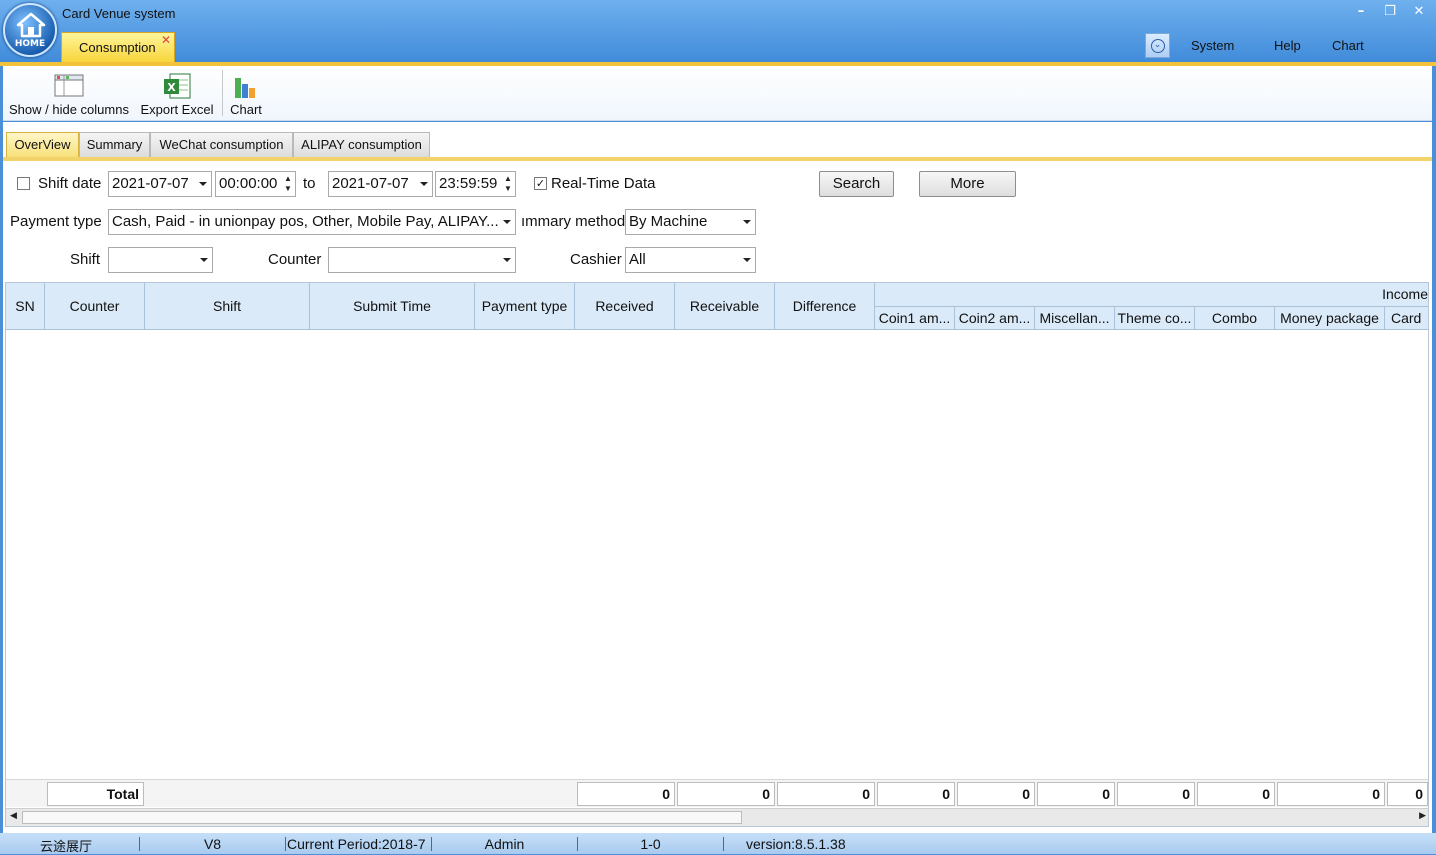 The image size is (1436, 855). Describe the element at coordinates (42, 145) in the screenshot. I see `tab-overview: OverView` at that location.